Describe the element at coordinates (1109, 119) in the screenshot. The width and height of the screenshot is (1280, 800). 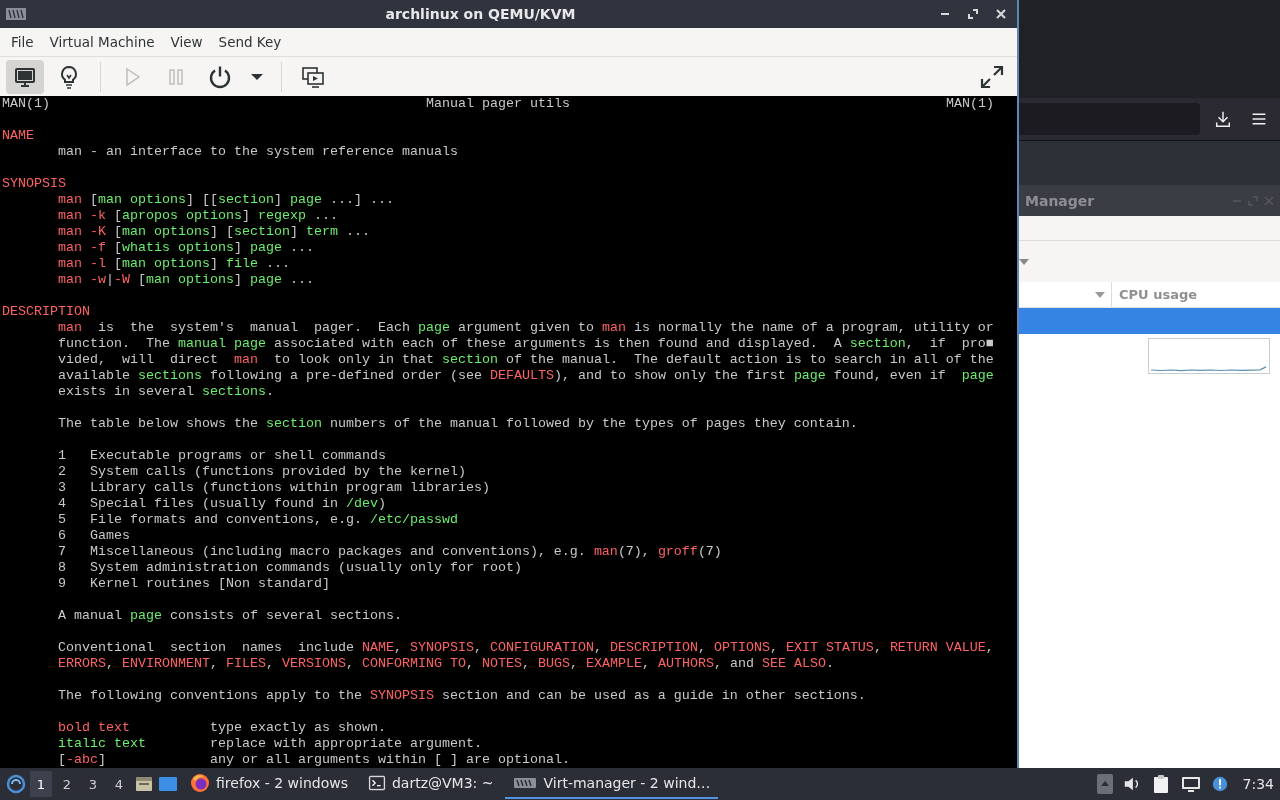
I see `url-field` at that location.